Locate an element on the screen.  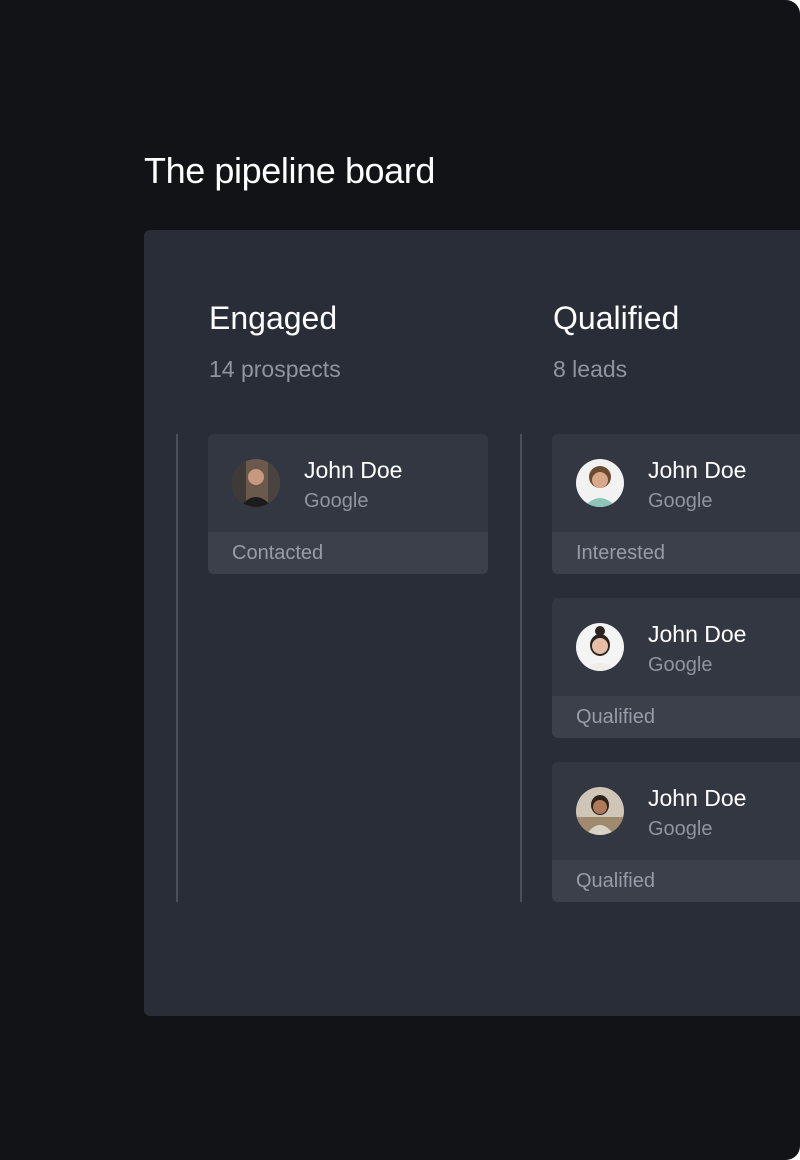
avatar-man-dark-shirt-icon is located at coordinates (256, 483).